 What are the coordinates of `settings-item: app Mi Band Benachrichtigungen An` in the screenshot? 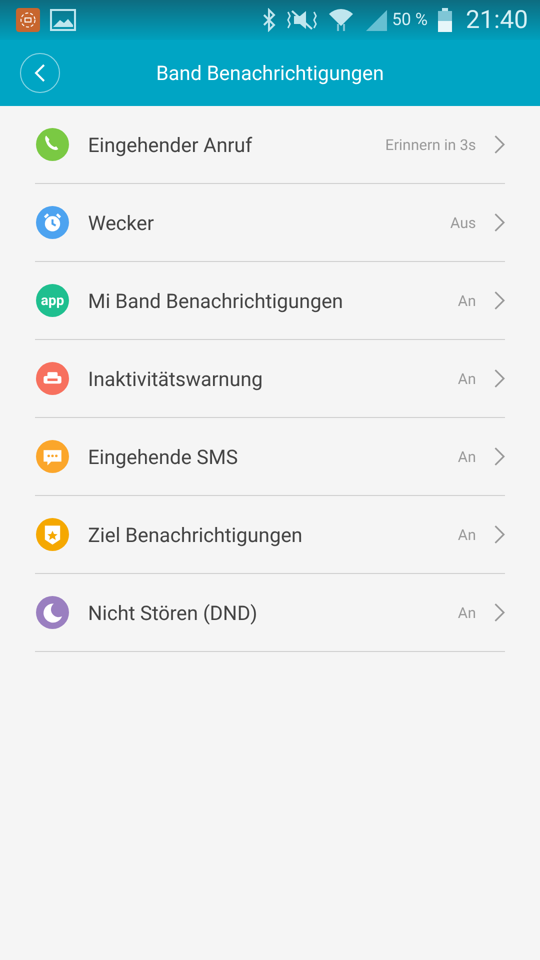 It's located at (270, 301).